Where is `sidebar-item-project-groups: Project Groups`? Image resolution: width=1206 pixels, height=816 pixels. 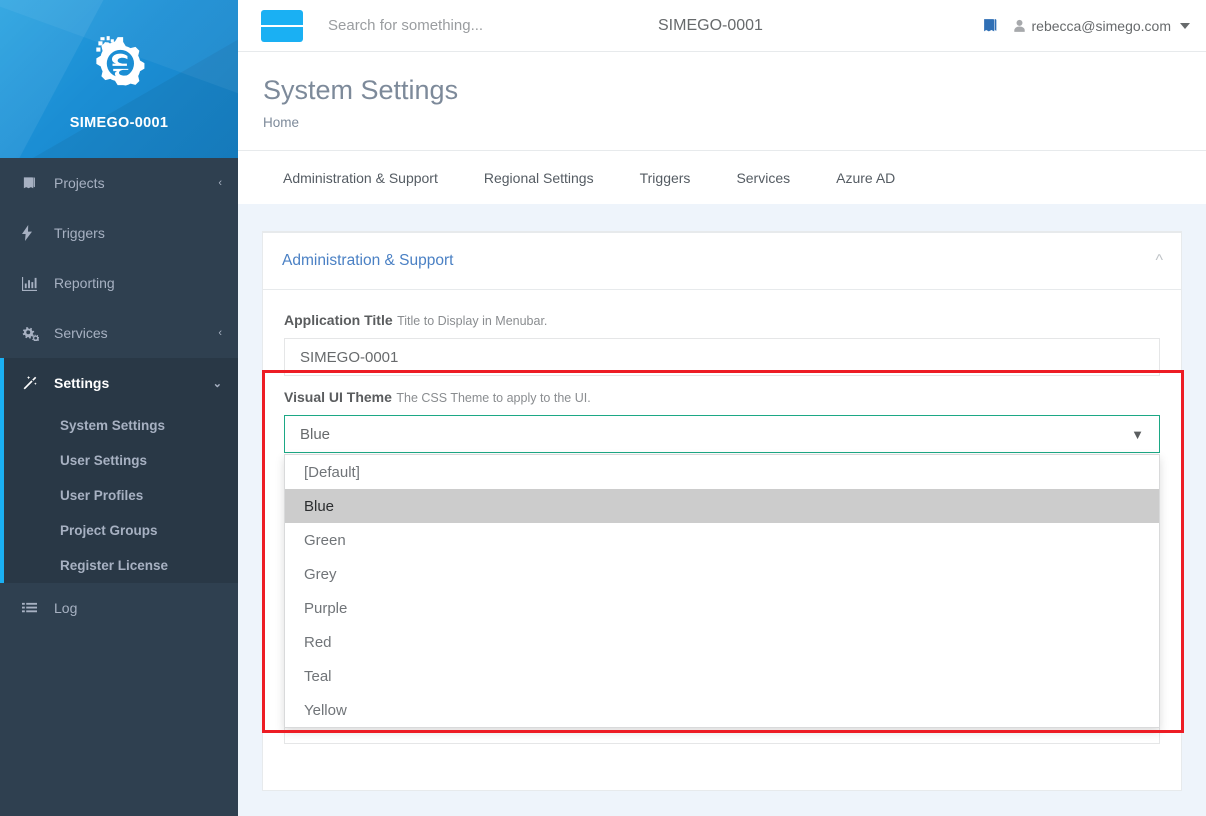
sidebar-item-project-groups: Project Groups is located at coordinates (119, 530).